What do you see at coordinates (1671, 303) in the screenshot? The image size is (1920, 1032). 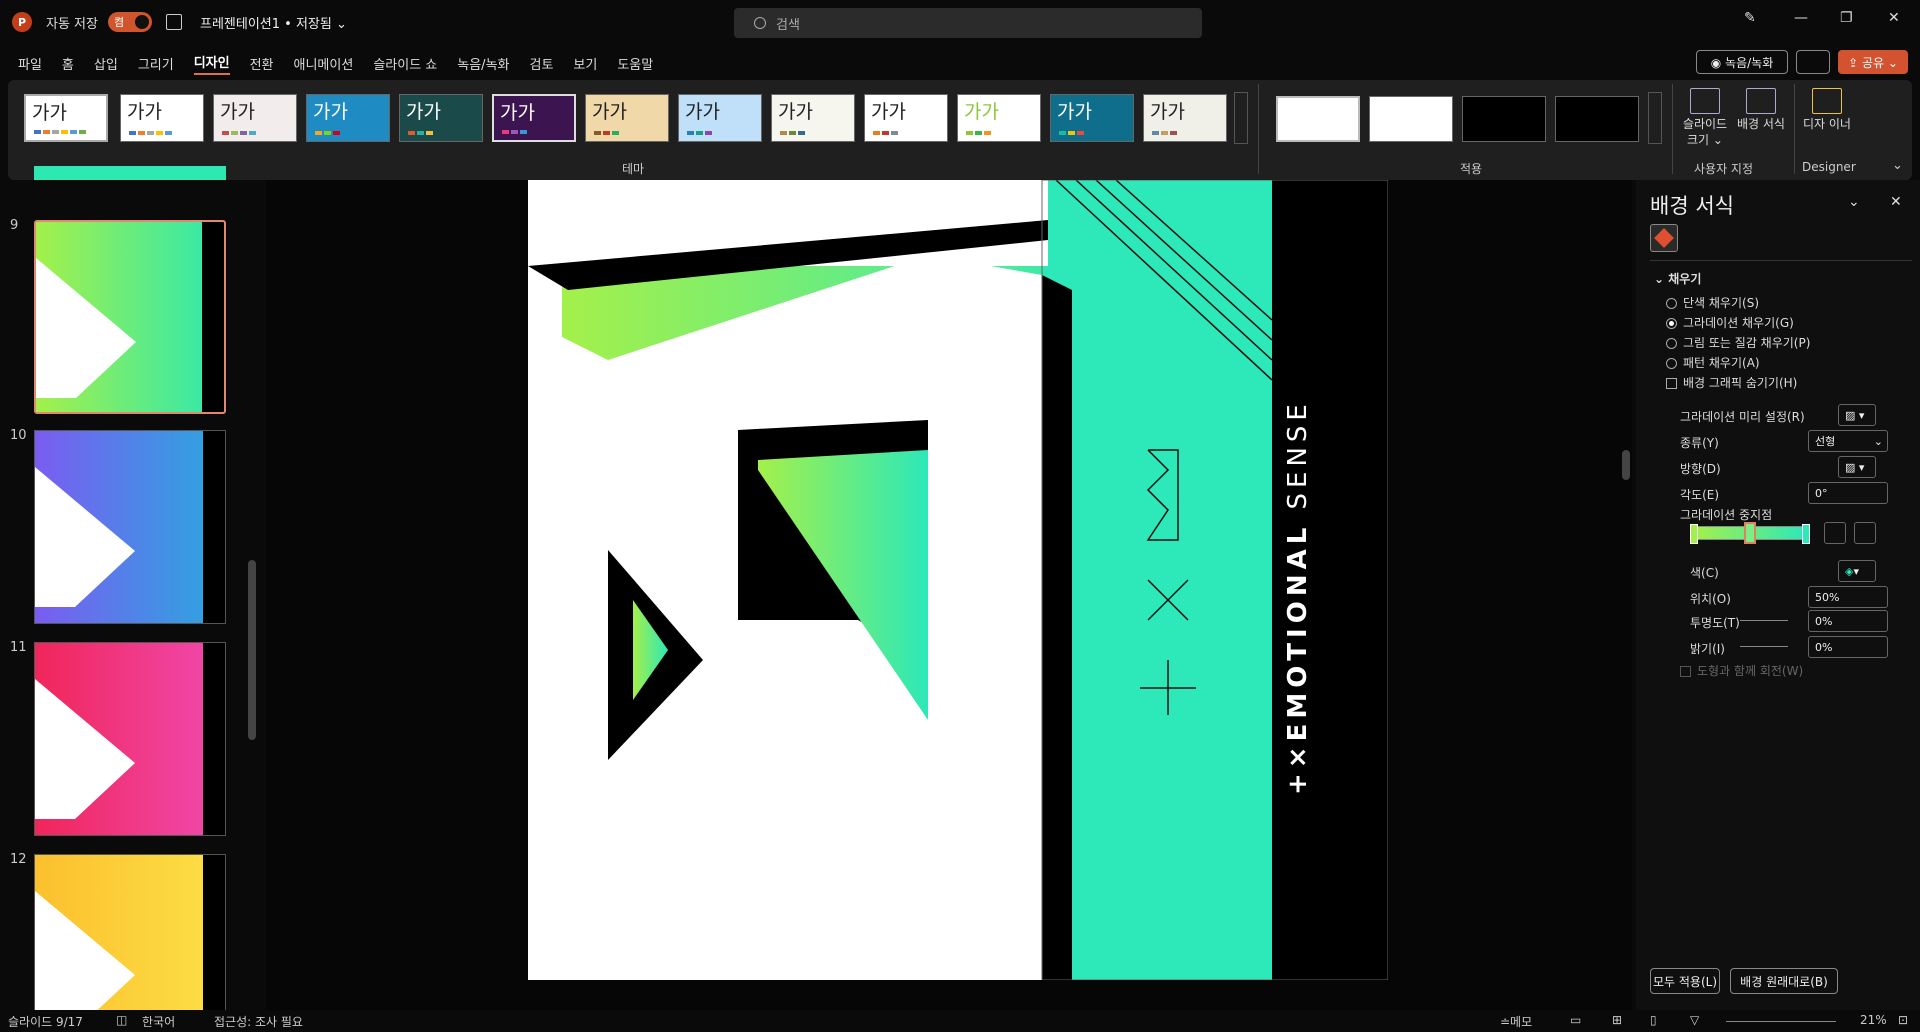 I see `radio-solid` at bounding box center [1671, 303].